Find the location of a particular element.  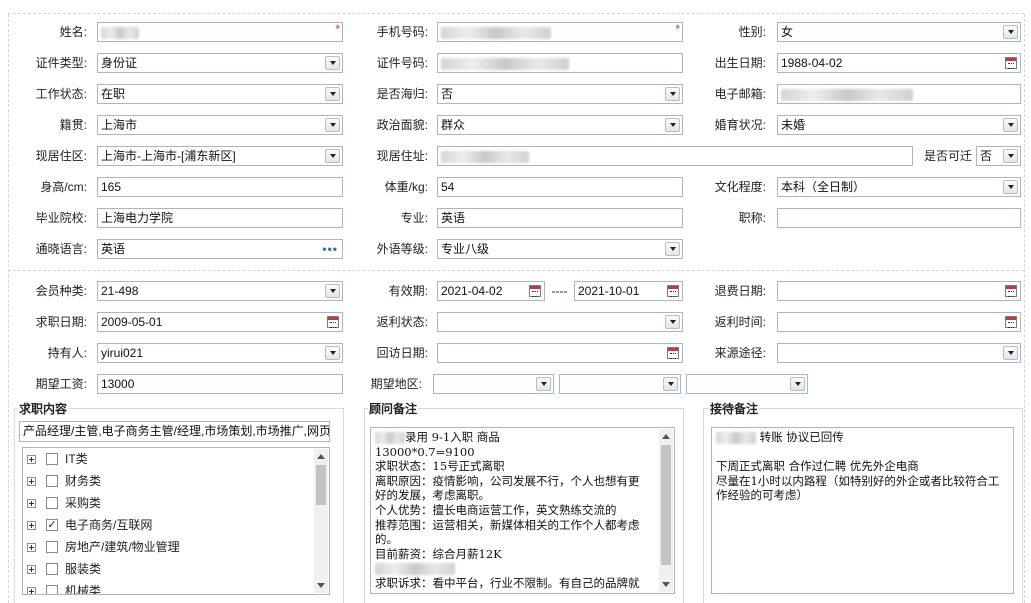

rebate-status-select is located at coordinates (560, 322).